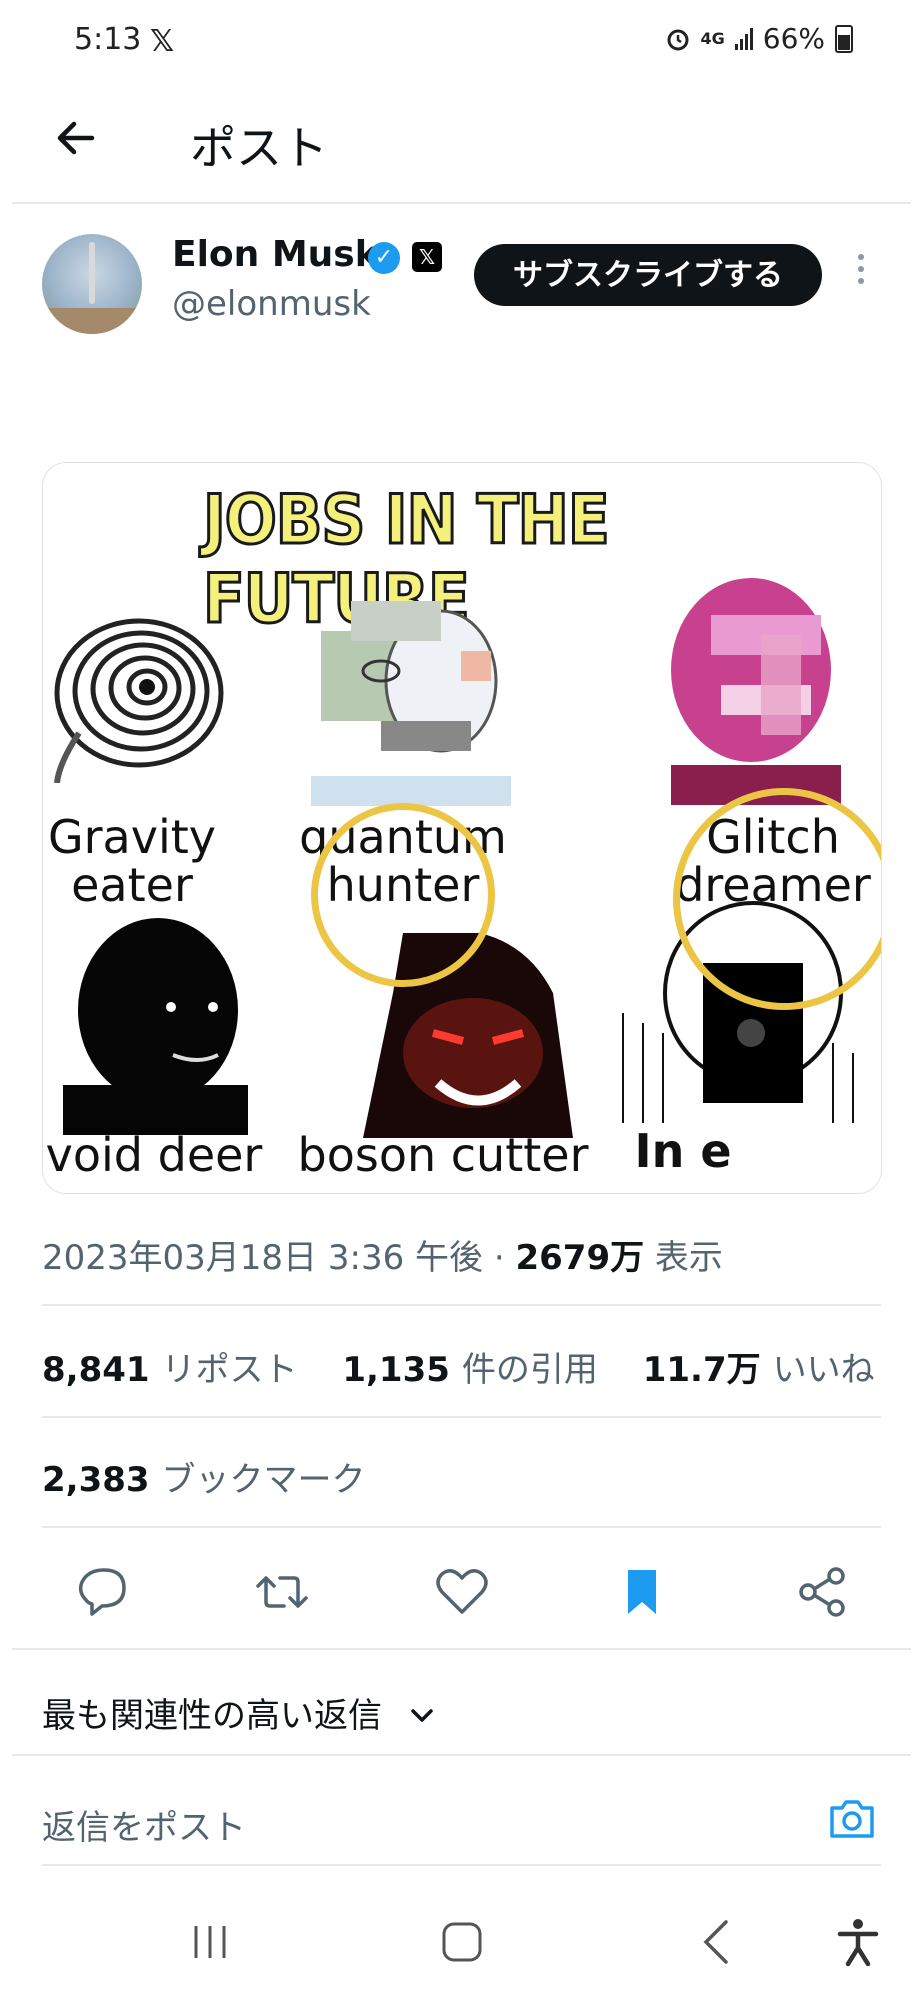 This screenshot has height=2000, width=923. I want to click on page-title: ポスト, so click(259, 148).